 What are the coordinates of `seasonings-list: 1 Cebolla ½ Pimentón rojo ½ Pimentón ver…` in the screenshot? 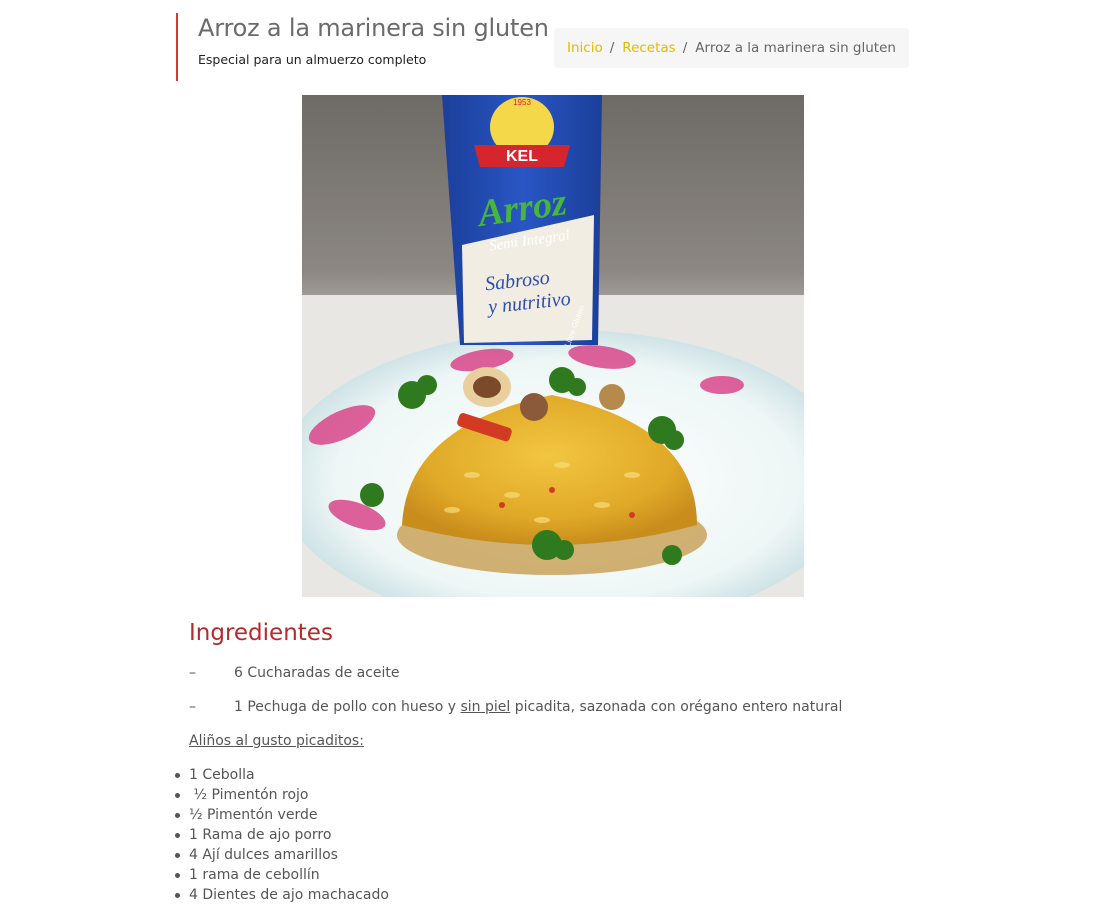 It's located at (282, 835).